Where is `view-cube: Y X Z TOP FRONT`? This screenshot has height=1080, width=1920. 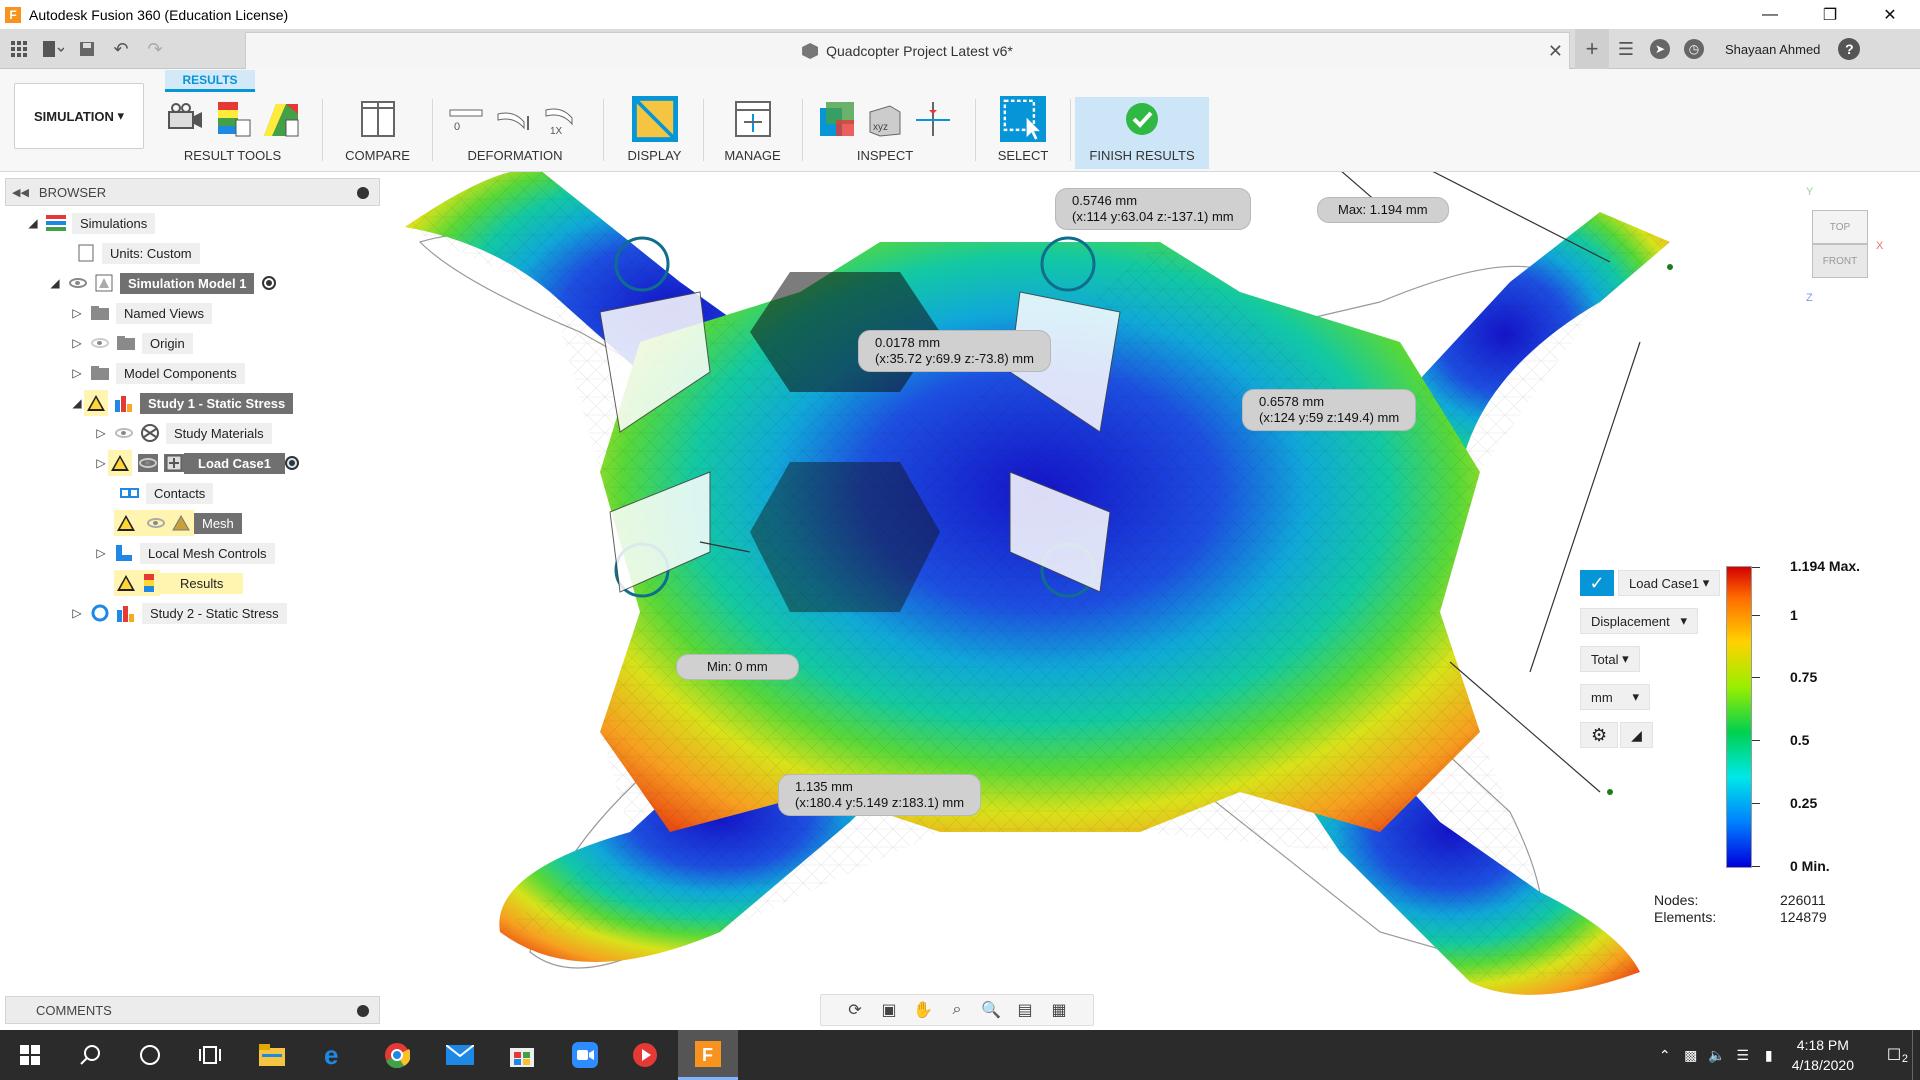 view-cube: Y X Z TOP FRONT is located at coordinates (1844, 245).